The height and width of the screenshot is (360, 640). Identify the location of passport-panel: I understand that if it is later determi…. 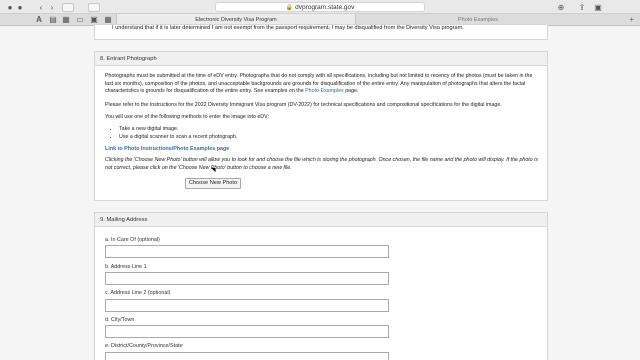
(321, 32).